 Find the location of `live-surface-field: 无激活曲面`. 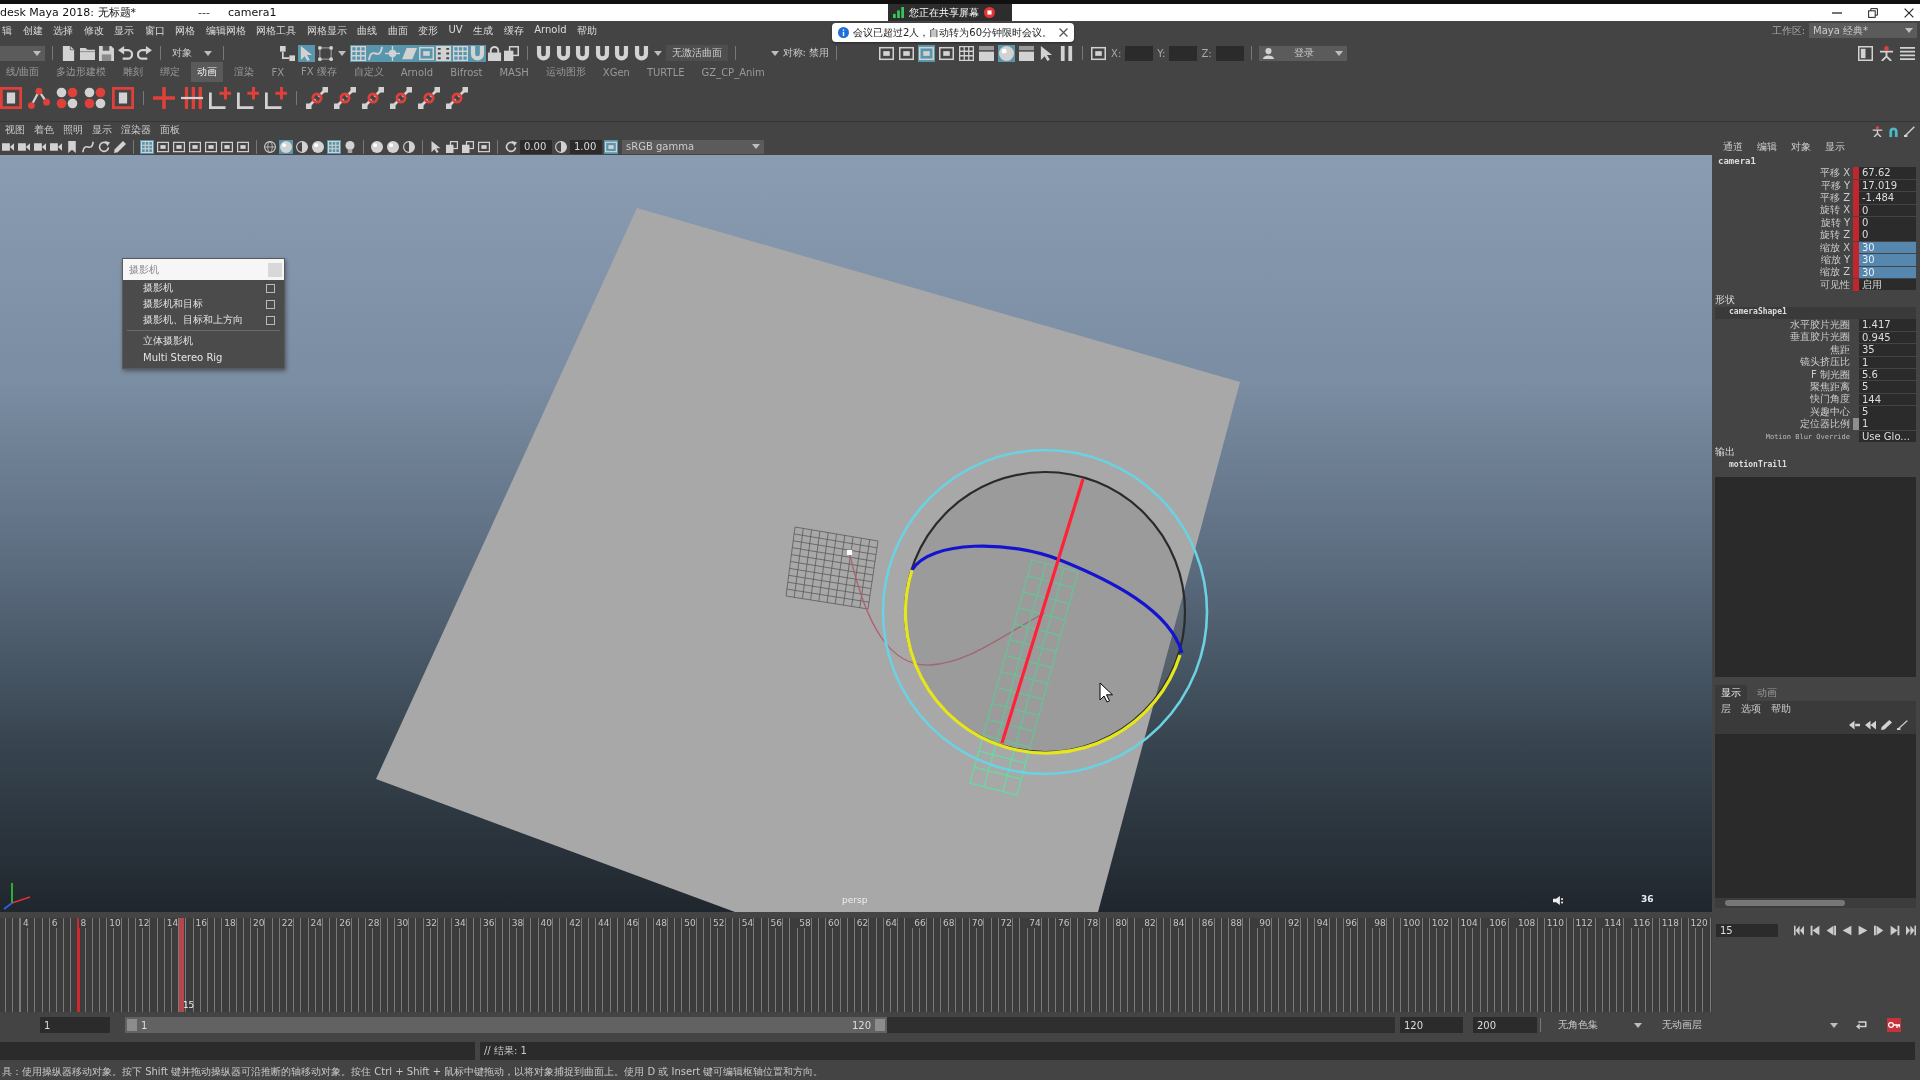

live-surface-field: 无激活曲面 is located at coordinates (696, 53).